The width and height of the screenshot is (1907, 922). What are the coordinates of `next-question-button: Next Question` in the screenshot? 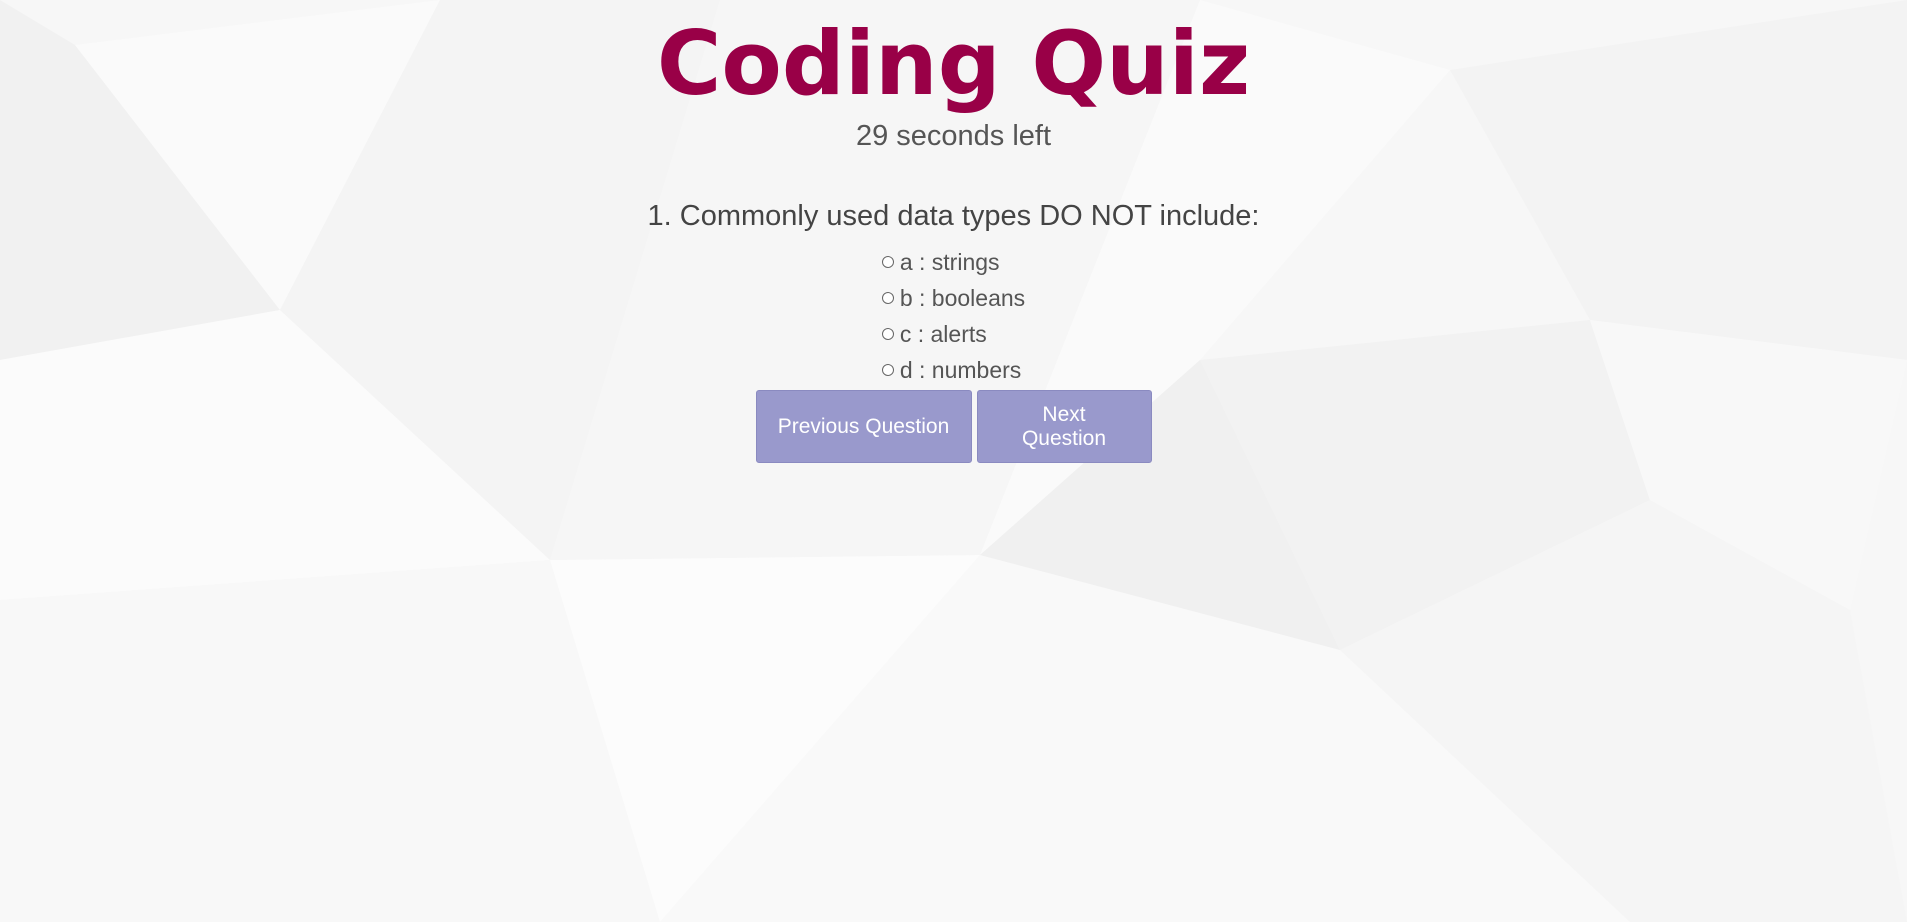 It's located at (1064, 426).